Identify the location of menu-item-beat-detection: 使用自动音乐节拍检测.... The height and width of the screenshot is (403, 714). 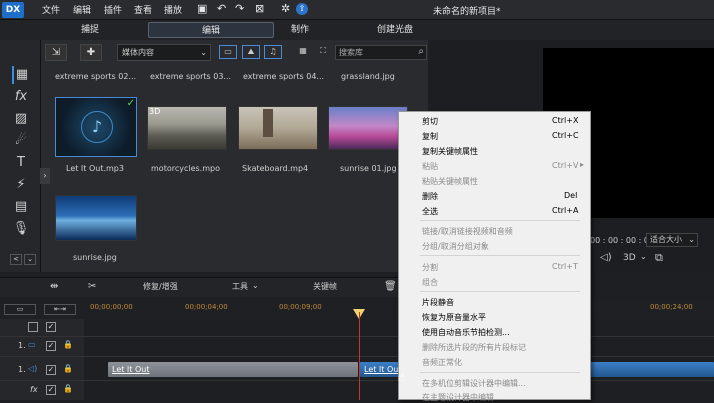
(466, 332).